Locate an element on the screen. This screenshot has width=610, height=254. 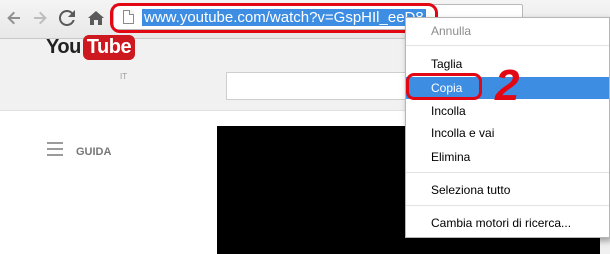
reload-button is located at coordinates (67, 18).